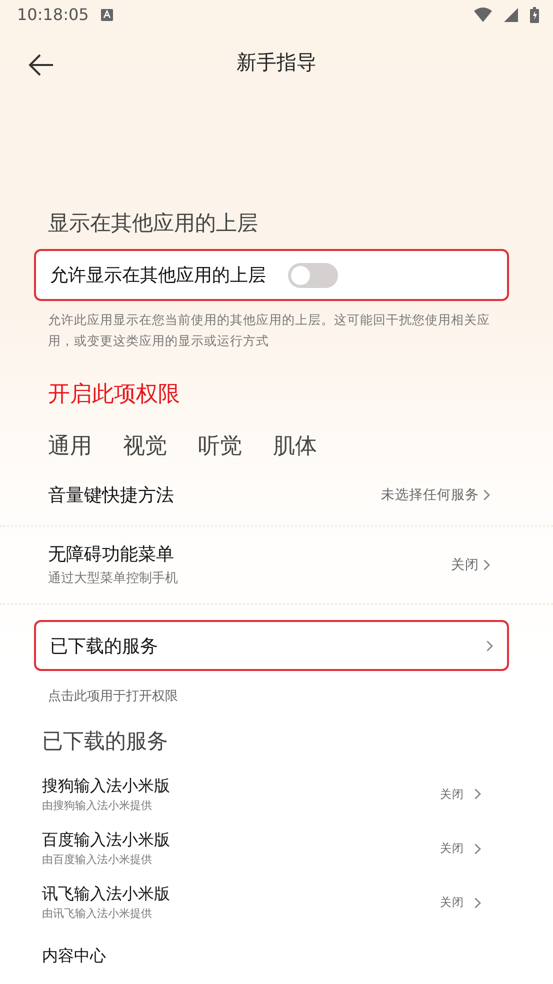 The width and height of the screenshot is (553, 984). What do you see at coordinates (214, 494) in the screenshot?
I see `setting-title: 音量键快捷方法` at bounding box center [214, 494].